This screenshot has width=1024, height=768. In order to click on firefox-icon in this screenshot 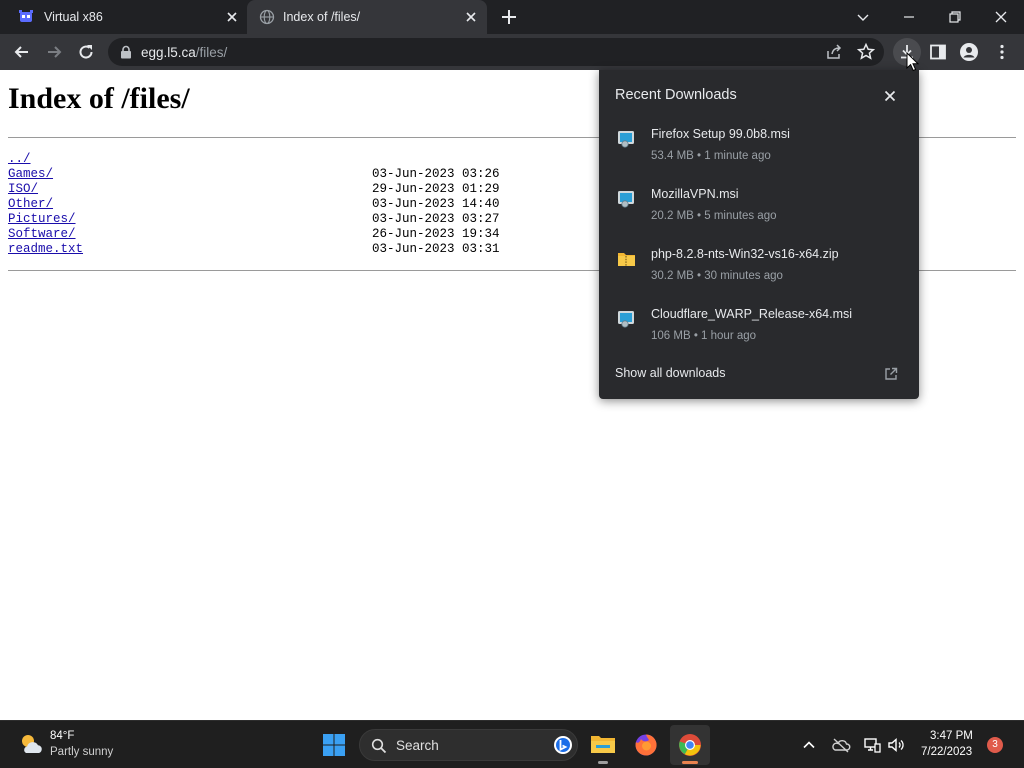, I will do `click(646, 745)`.